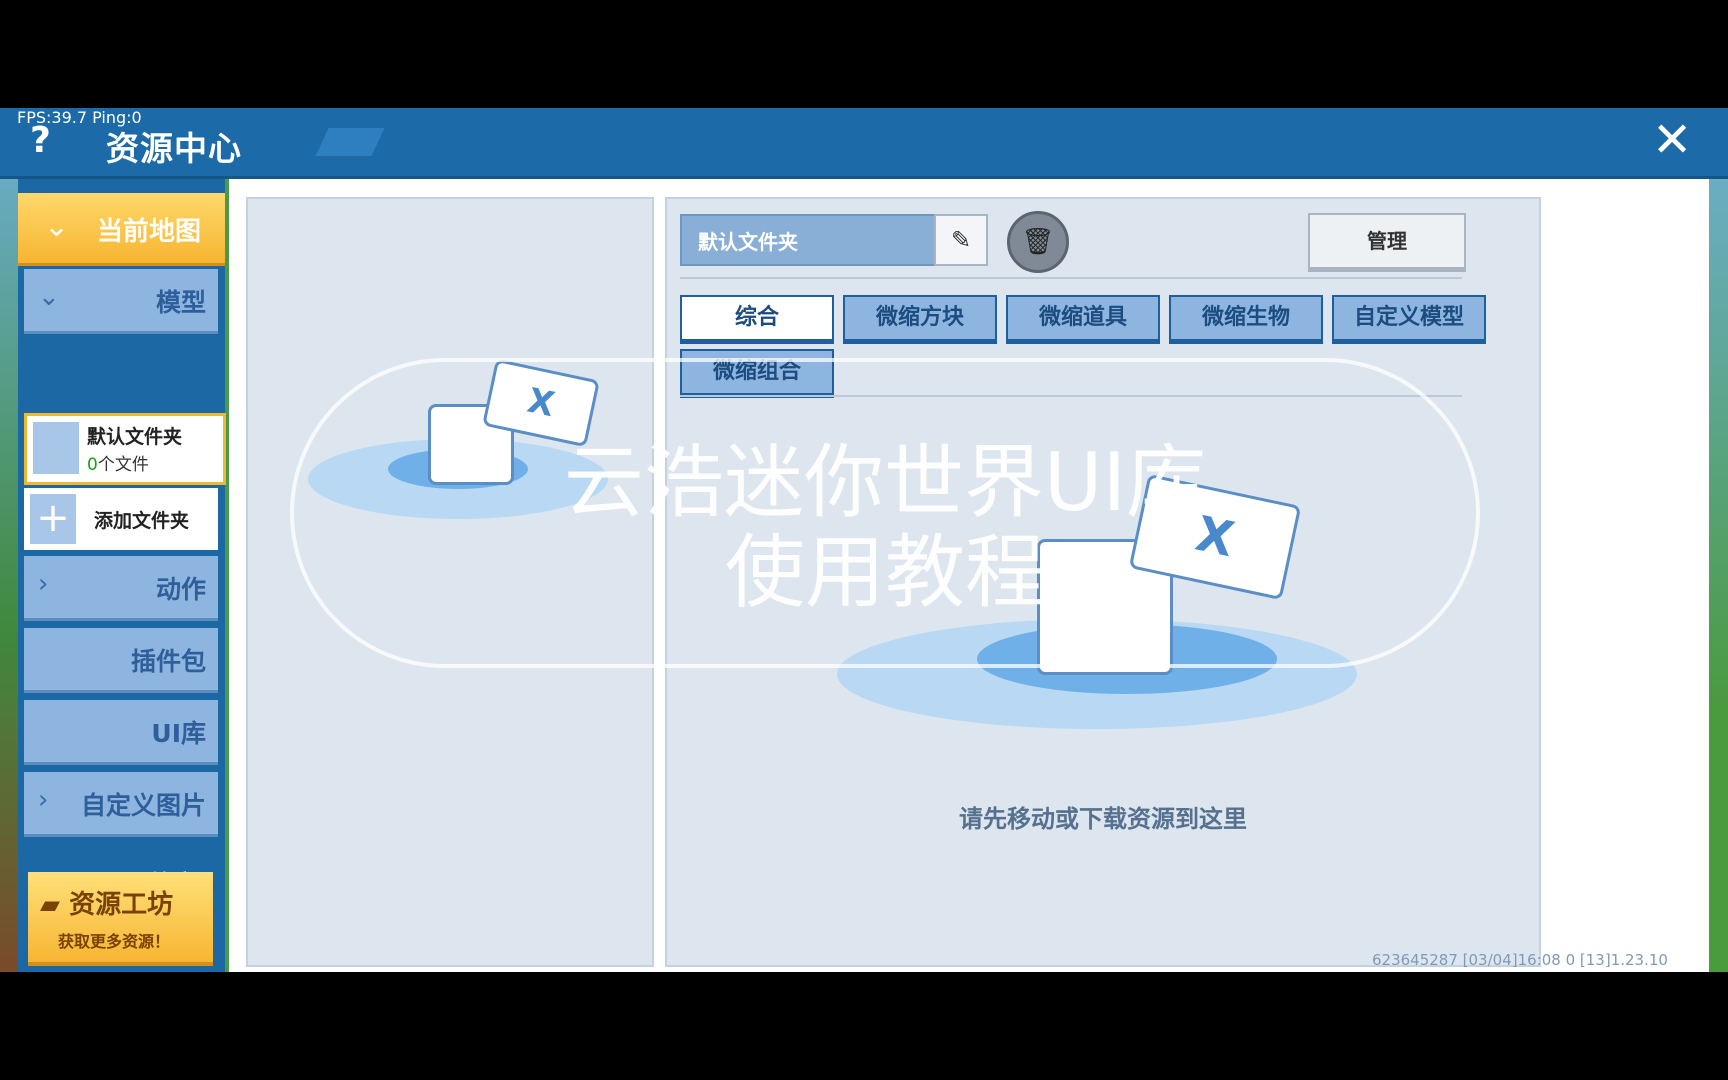 The width and height of the screenshot is (1728, 1080). I want to click on sidebar-item-label: UI库, so click(178, 733).